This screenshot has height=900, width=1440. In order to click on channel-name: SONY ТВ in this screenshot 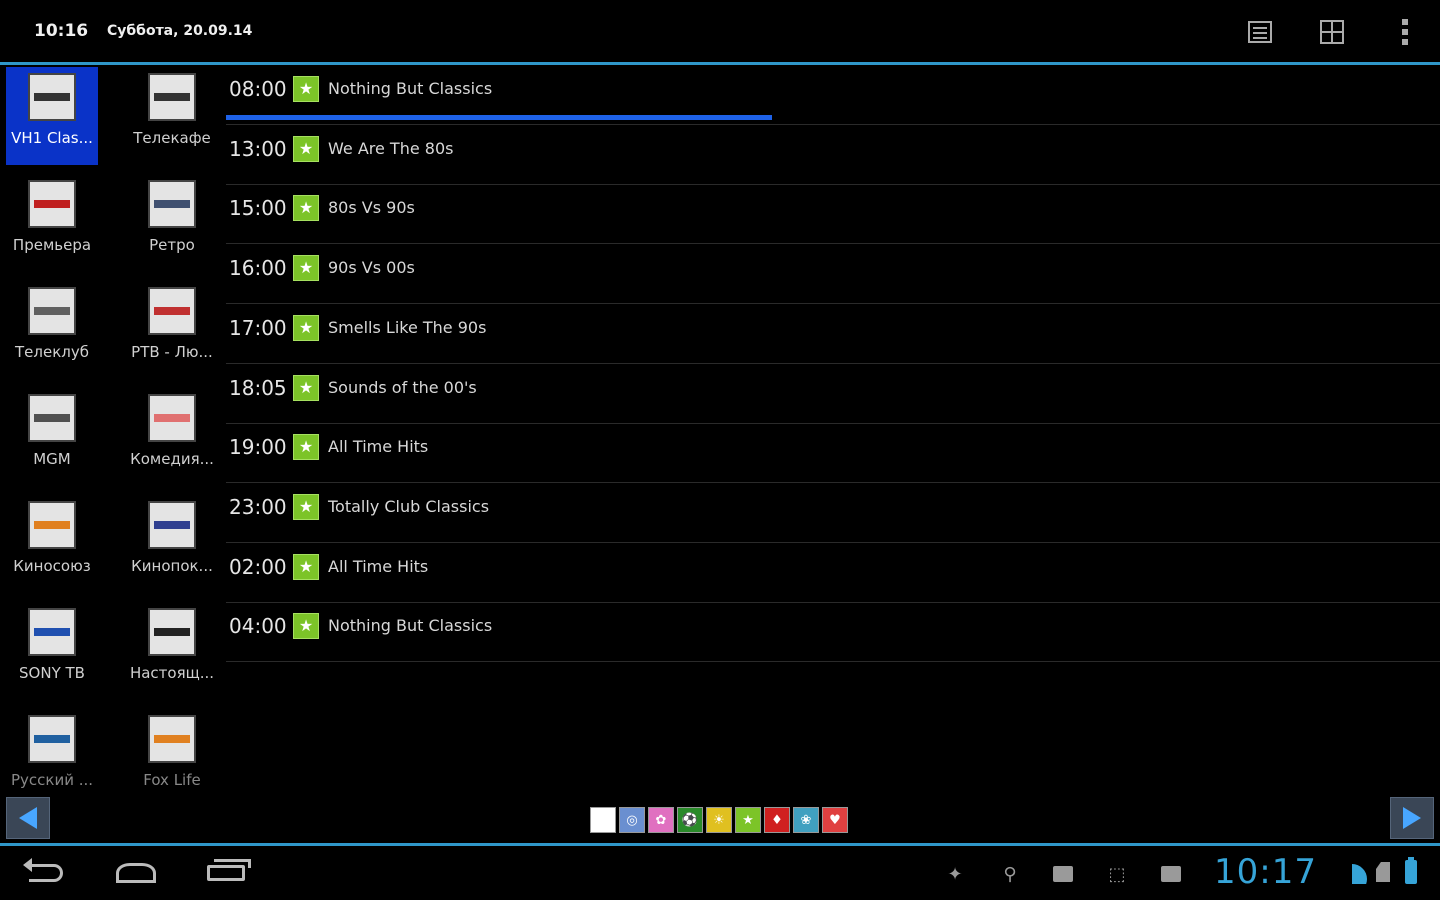, I will do `click(52, 673)`.